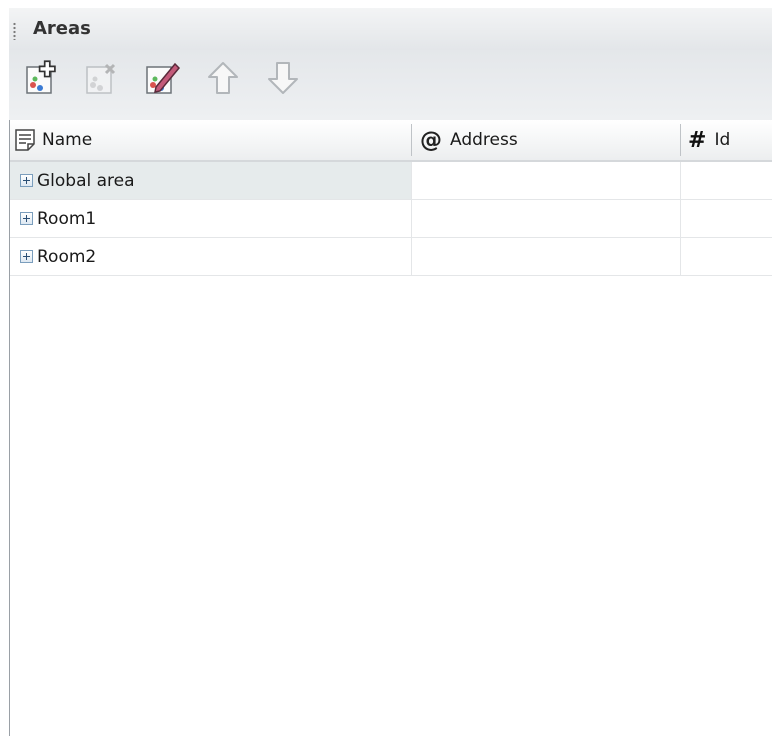 Image resolution: width=772 pixels, height=736 pixels. I want to click on delete-area-button, so click(103, 78).